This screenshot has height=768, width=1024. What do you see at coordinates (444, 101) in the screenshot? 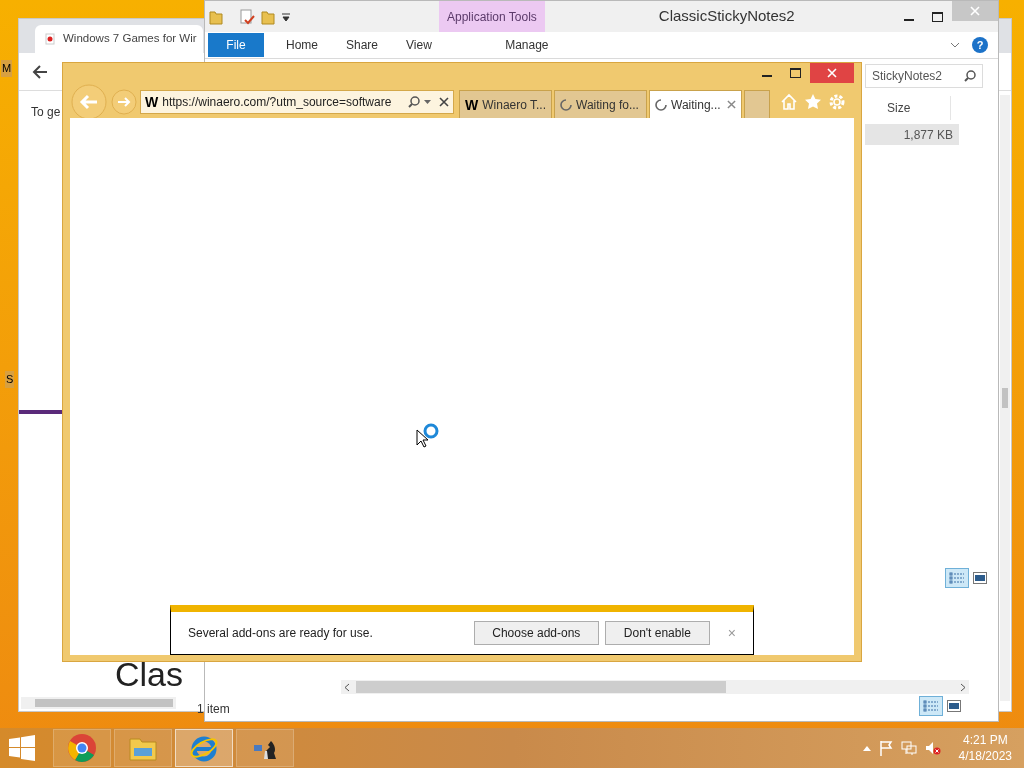
I see `stop-icon` at bounding box center [444, 101].